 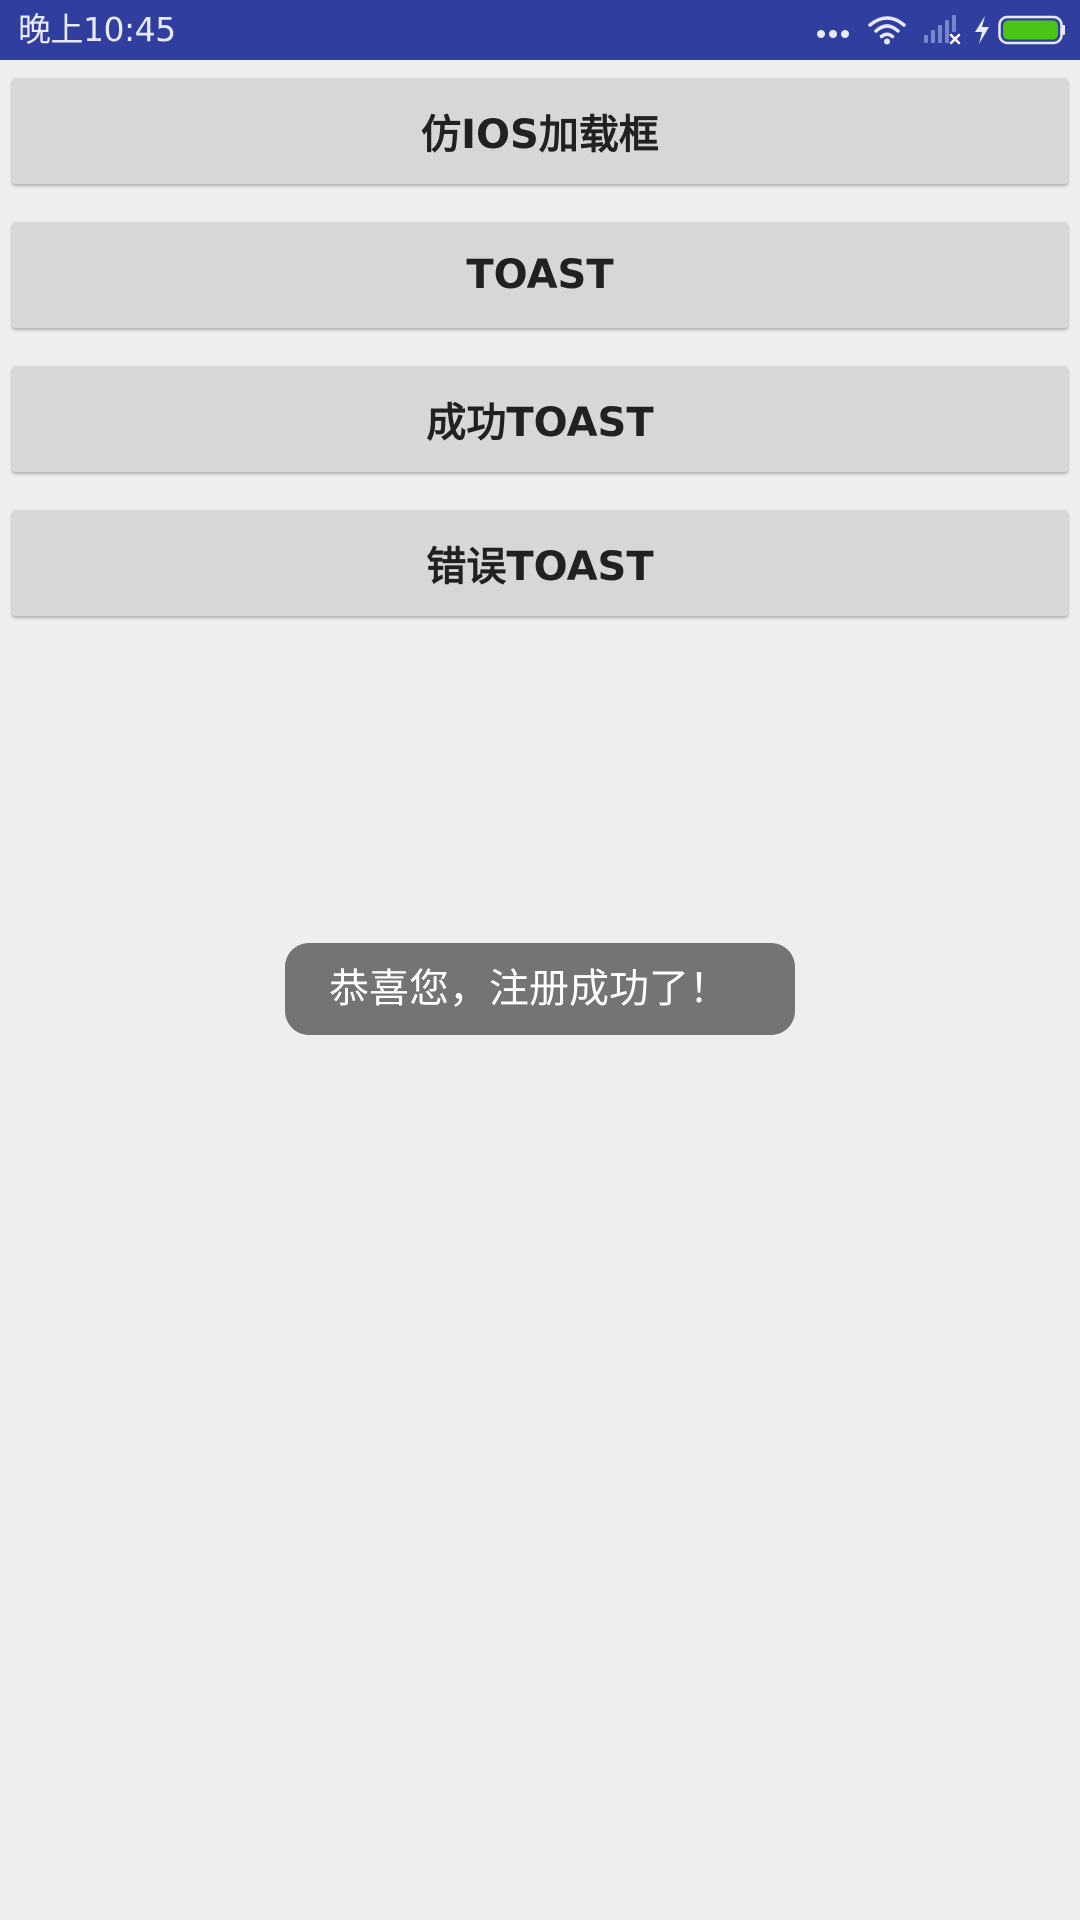 What do you see at coordinates (540, 30) in the screenshot?
I see `status-bar: 晚上10:45` at bounding box center [540, 30].